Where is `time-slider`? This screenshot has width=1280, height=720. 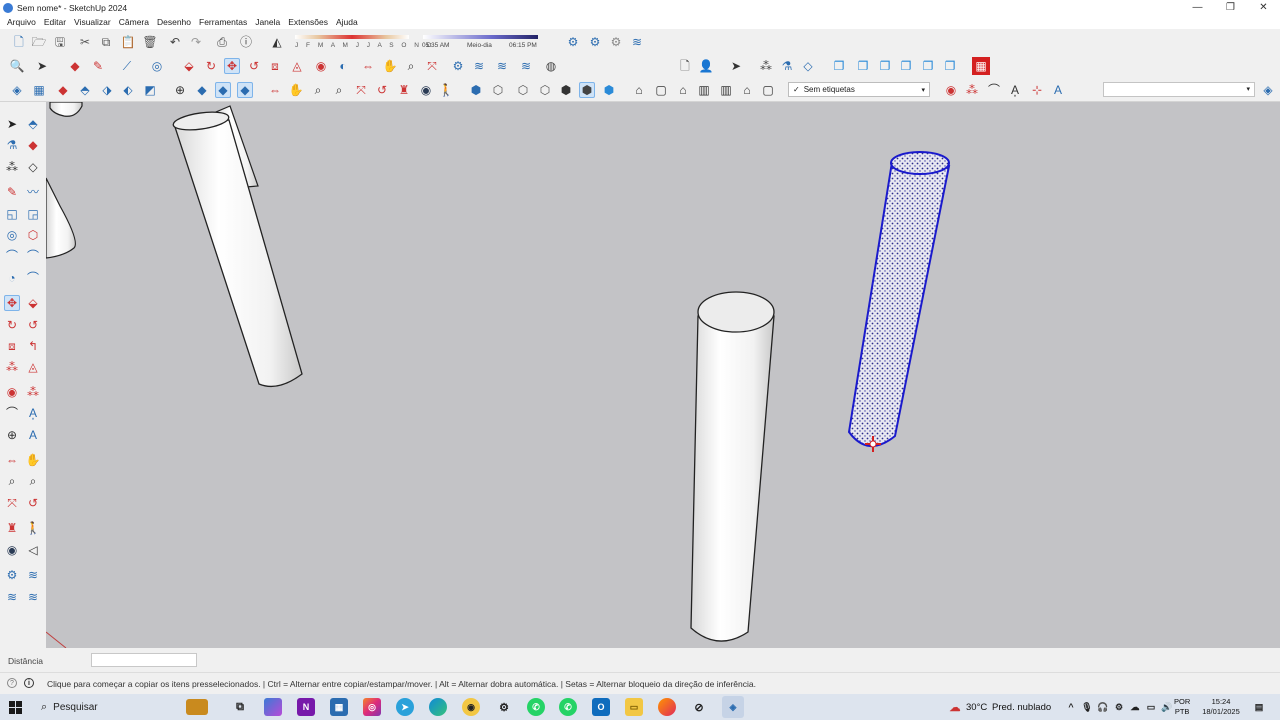 time-slider is located at coordinates (480, 37).